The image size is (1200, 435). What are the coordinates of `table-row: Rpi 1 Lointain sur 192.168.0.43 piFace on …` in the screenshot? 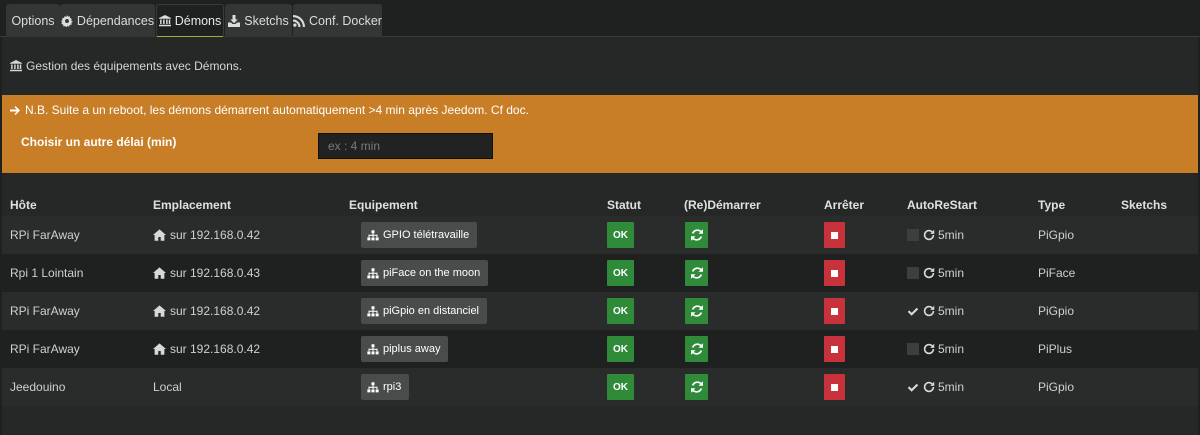 It's located at (600, 273).